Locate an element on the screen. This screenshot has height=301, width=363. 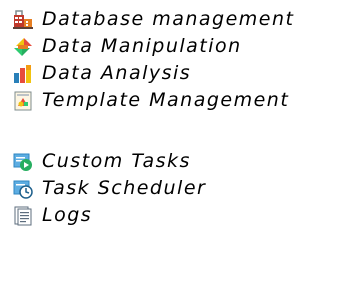
menu-item-label: Custom Tasks is located at coordinates (116, 161).